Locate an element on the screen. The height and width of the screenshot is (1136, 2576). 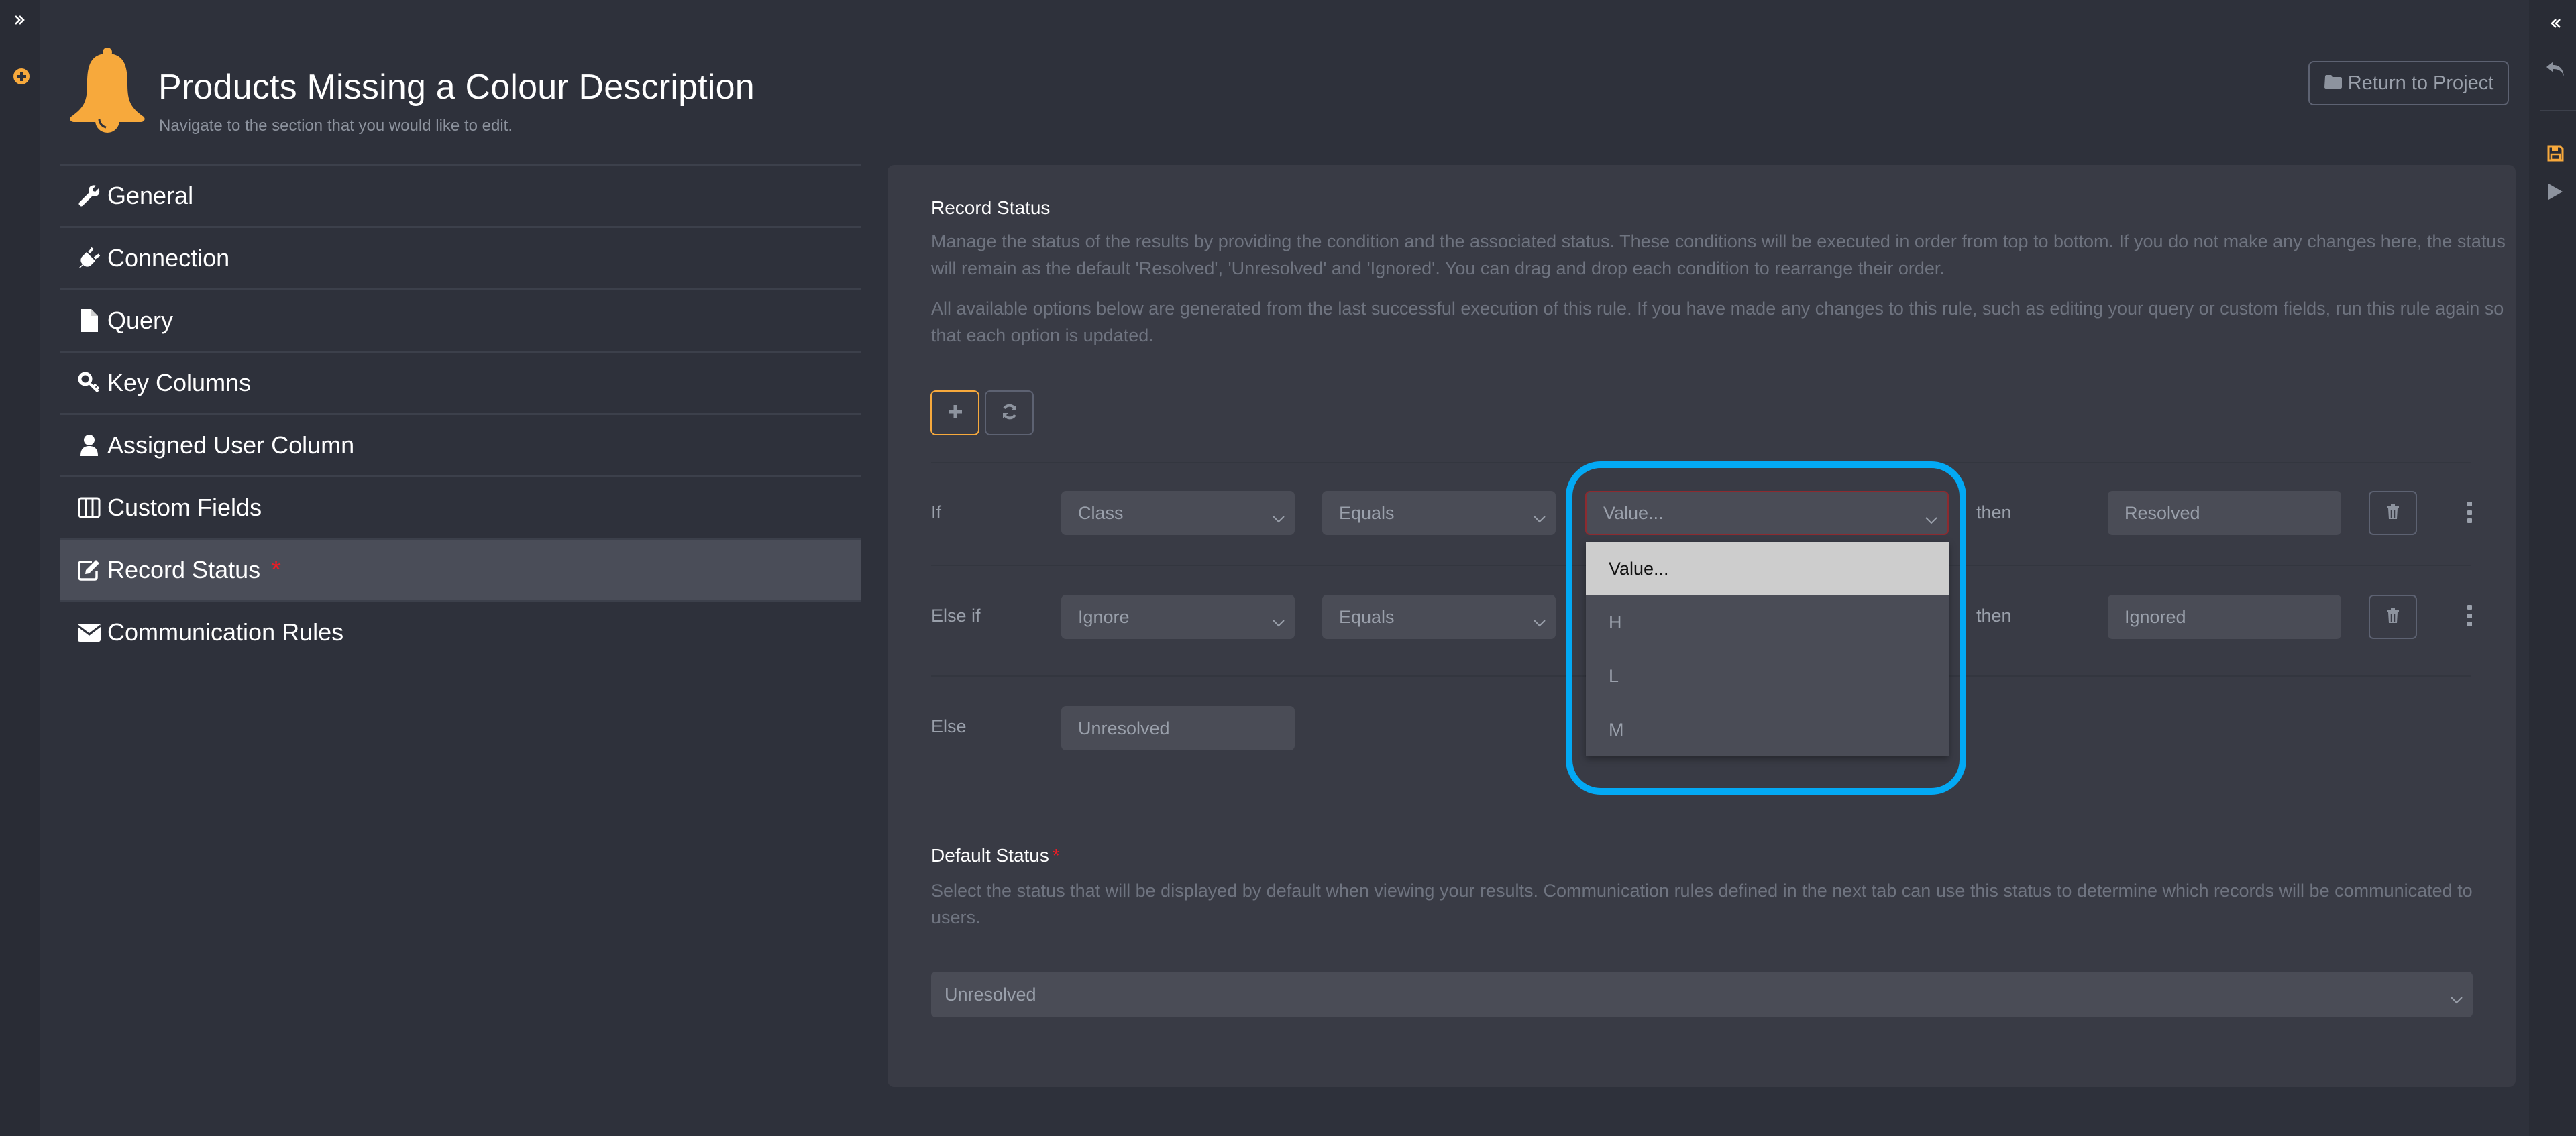
add-condition-button is located at coordinates (954, 412).